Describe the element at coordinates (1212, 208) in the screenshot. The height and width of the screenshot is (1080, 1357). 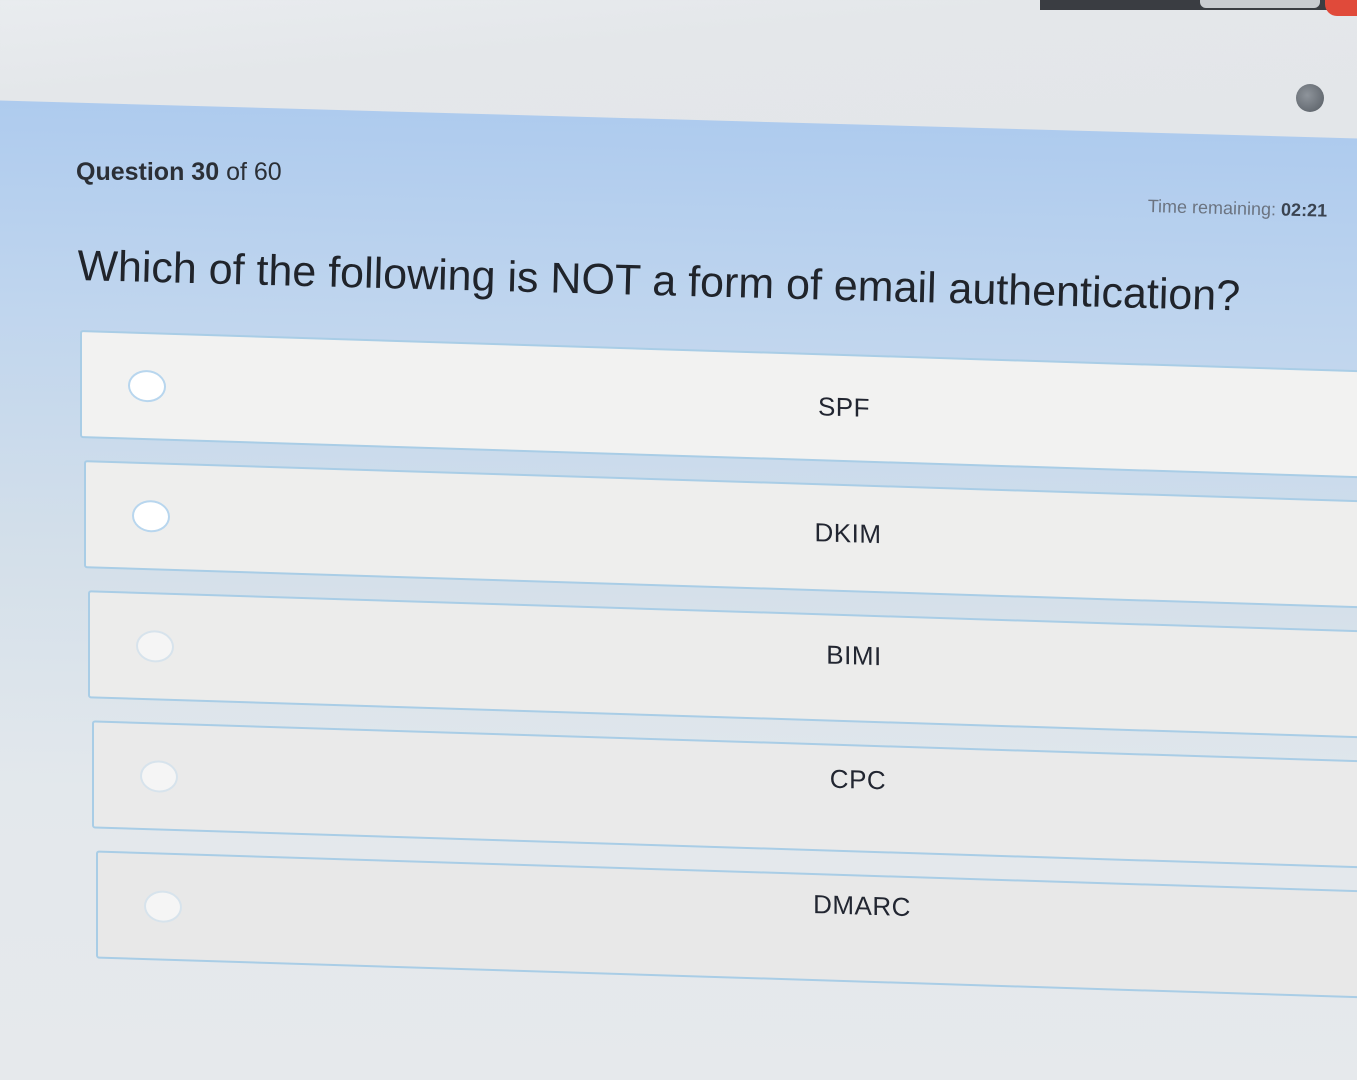
I see `timer-label: Time remaining:` at that location.